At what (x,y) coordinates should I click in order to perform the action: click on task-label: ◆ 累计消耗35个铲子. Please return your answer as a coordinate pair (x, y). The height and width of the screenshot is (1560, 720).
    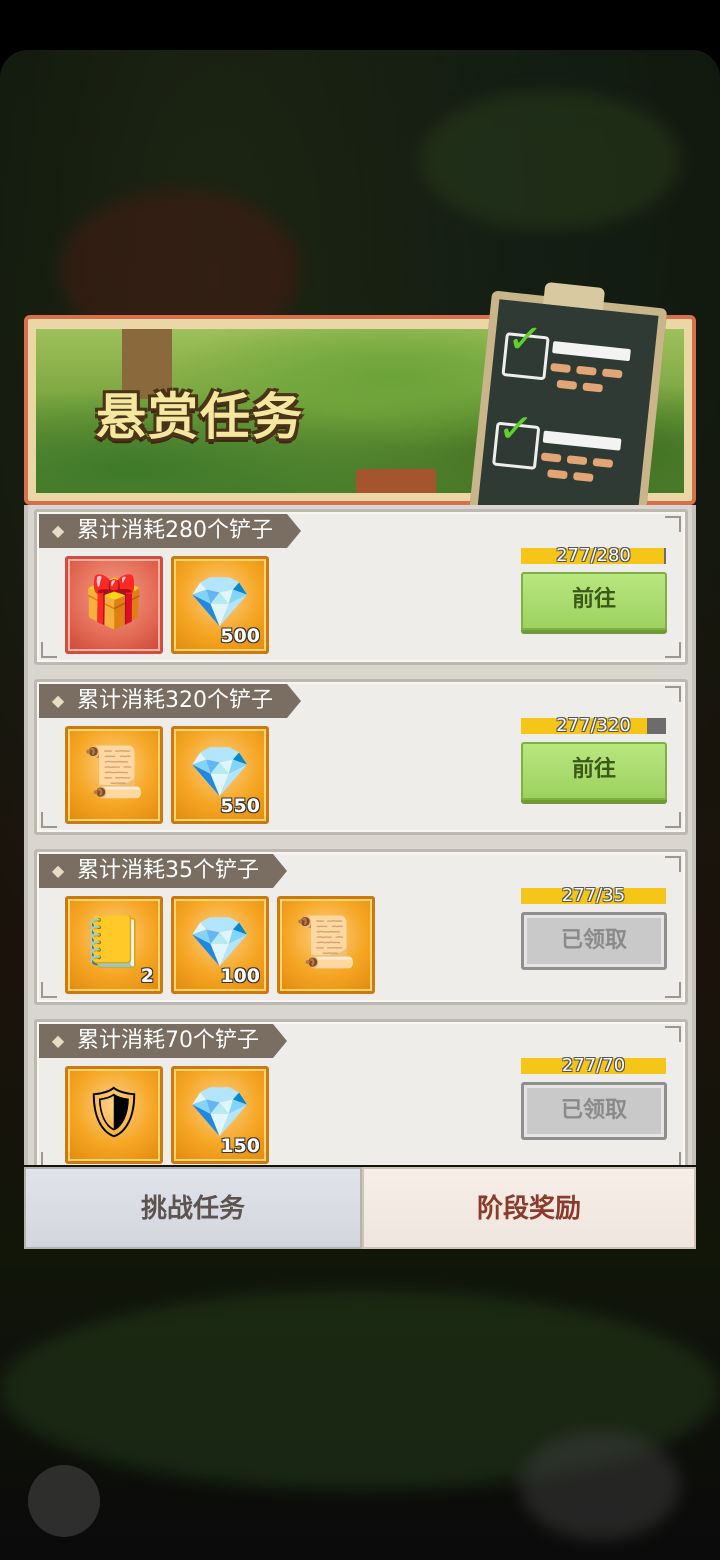
    Looking at the image, I should click on (163, 871).